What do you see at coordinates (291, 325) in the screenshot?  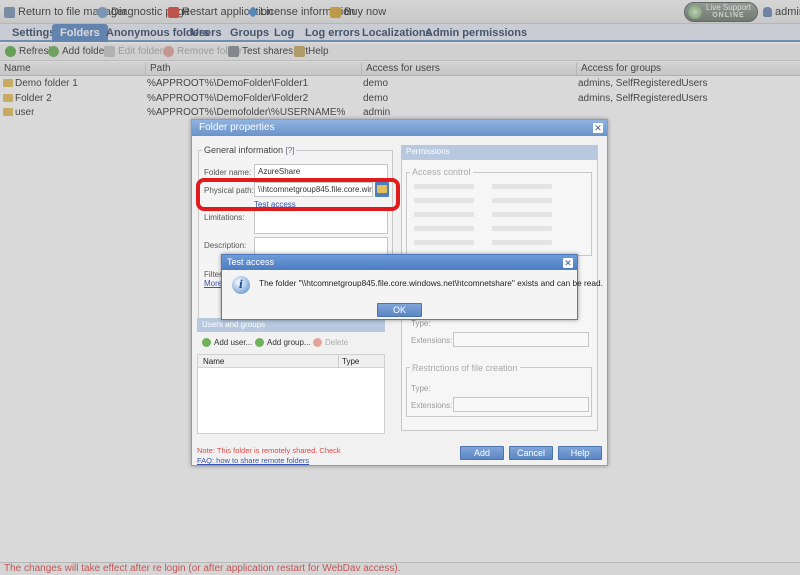 I see `users-groups-header: Users and groups` at bounding box center [291, 325].